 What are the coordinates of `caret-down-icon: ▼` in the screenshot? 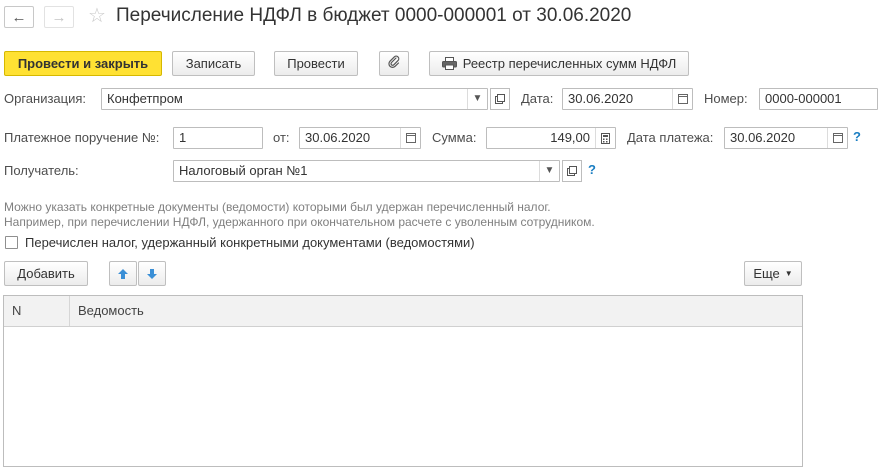 It's located at (788, 273).